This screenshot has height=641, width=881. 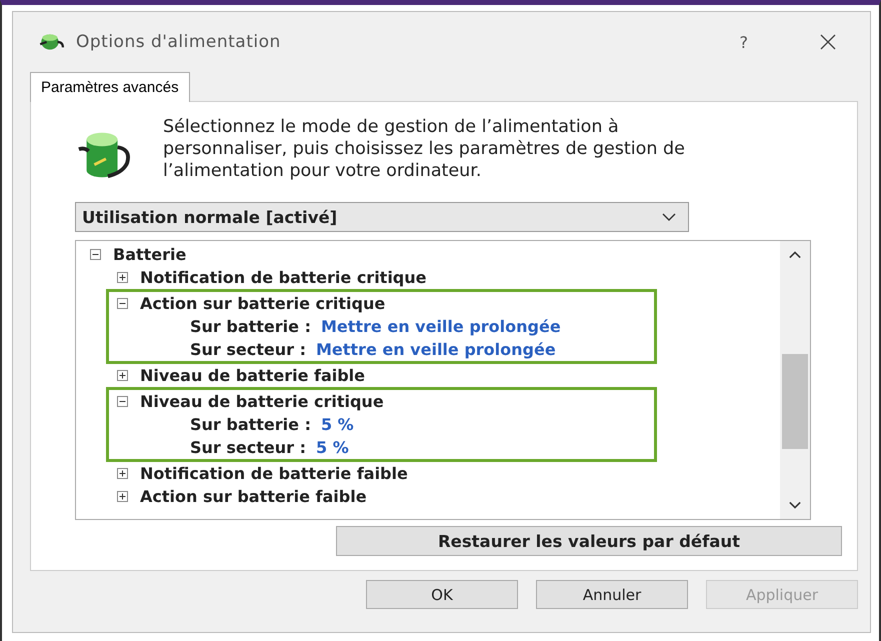 I want to click on tree-item: Batterie, so click(x=435, y=254).